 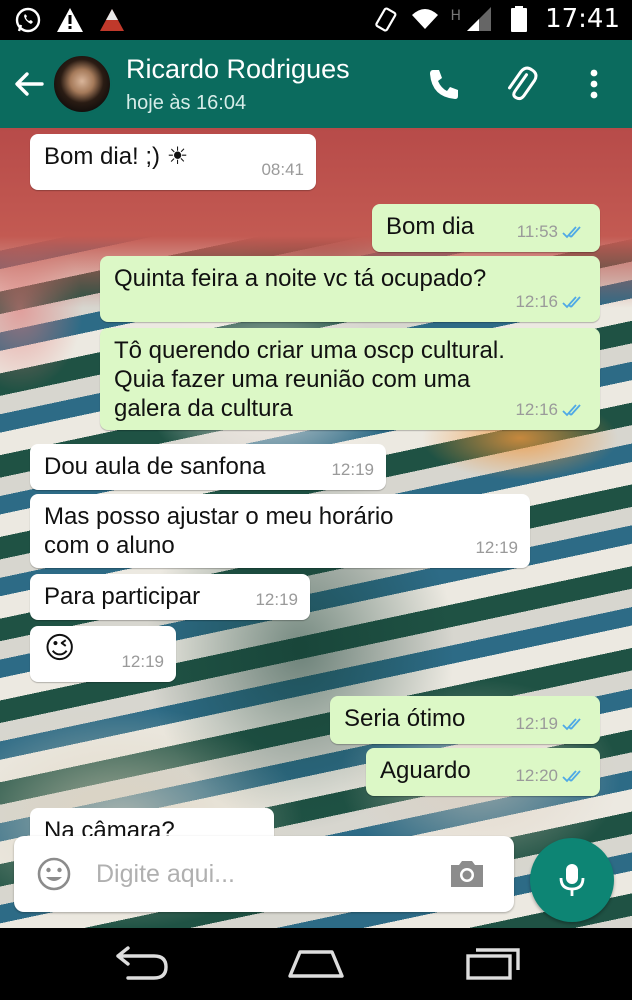 I want to click on message-time: 12:20, so click(x=536, y=775).